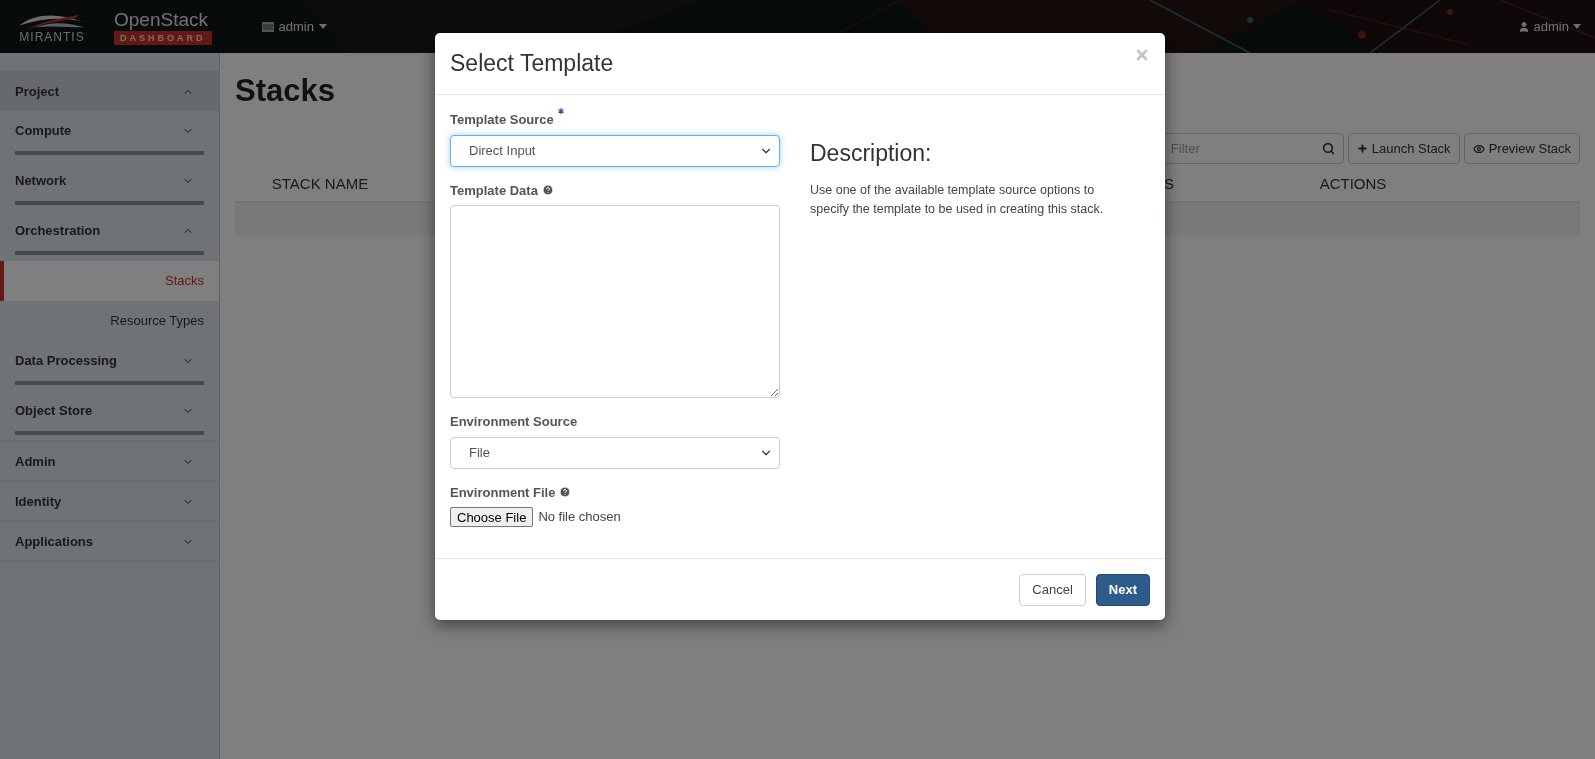  I want to click on template-data-field, so click(615, 301).